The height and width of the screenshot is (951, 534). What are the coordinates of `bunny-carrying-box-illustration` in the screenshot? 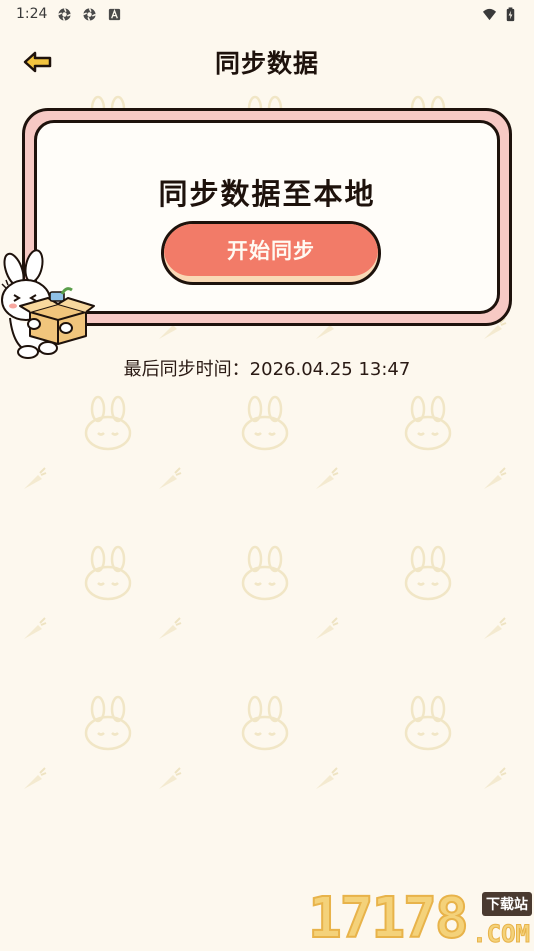 It's located at (48, 304).